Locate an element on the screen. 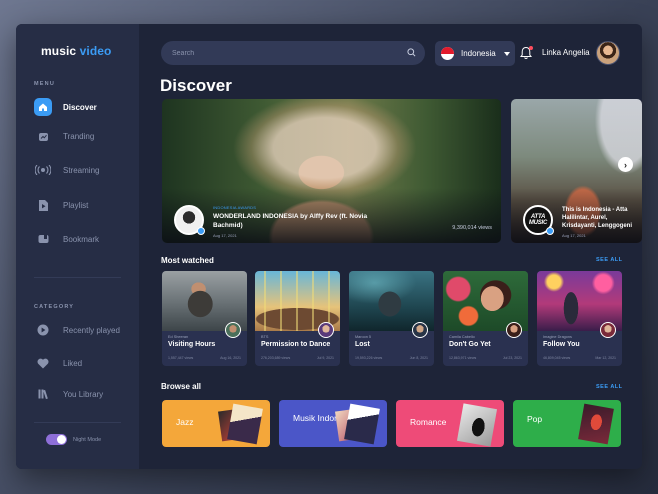  browse-all-see-all-link: SEE ALL is located at coordinates (609, 387).